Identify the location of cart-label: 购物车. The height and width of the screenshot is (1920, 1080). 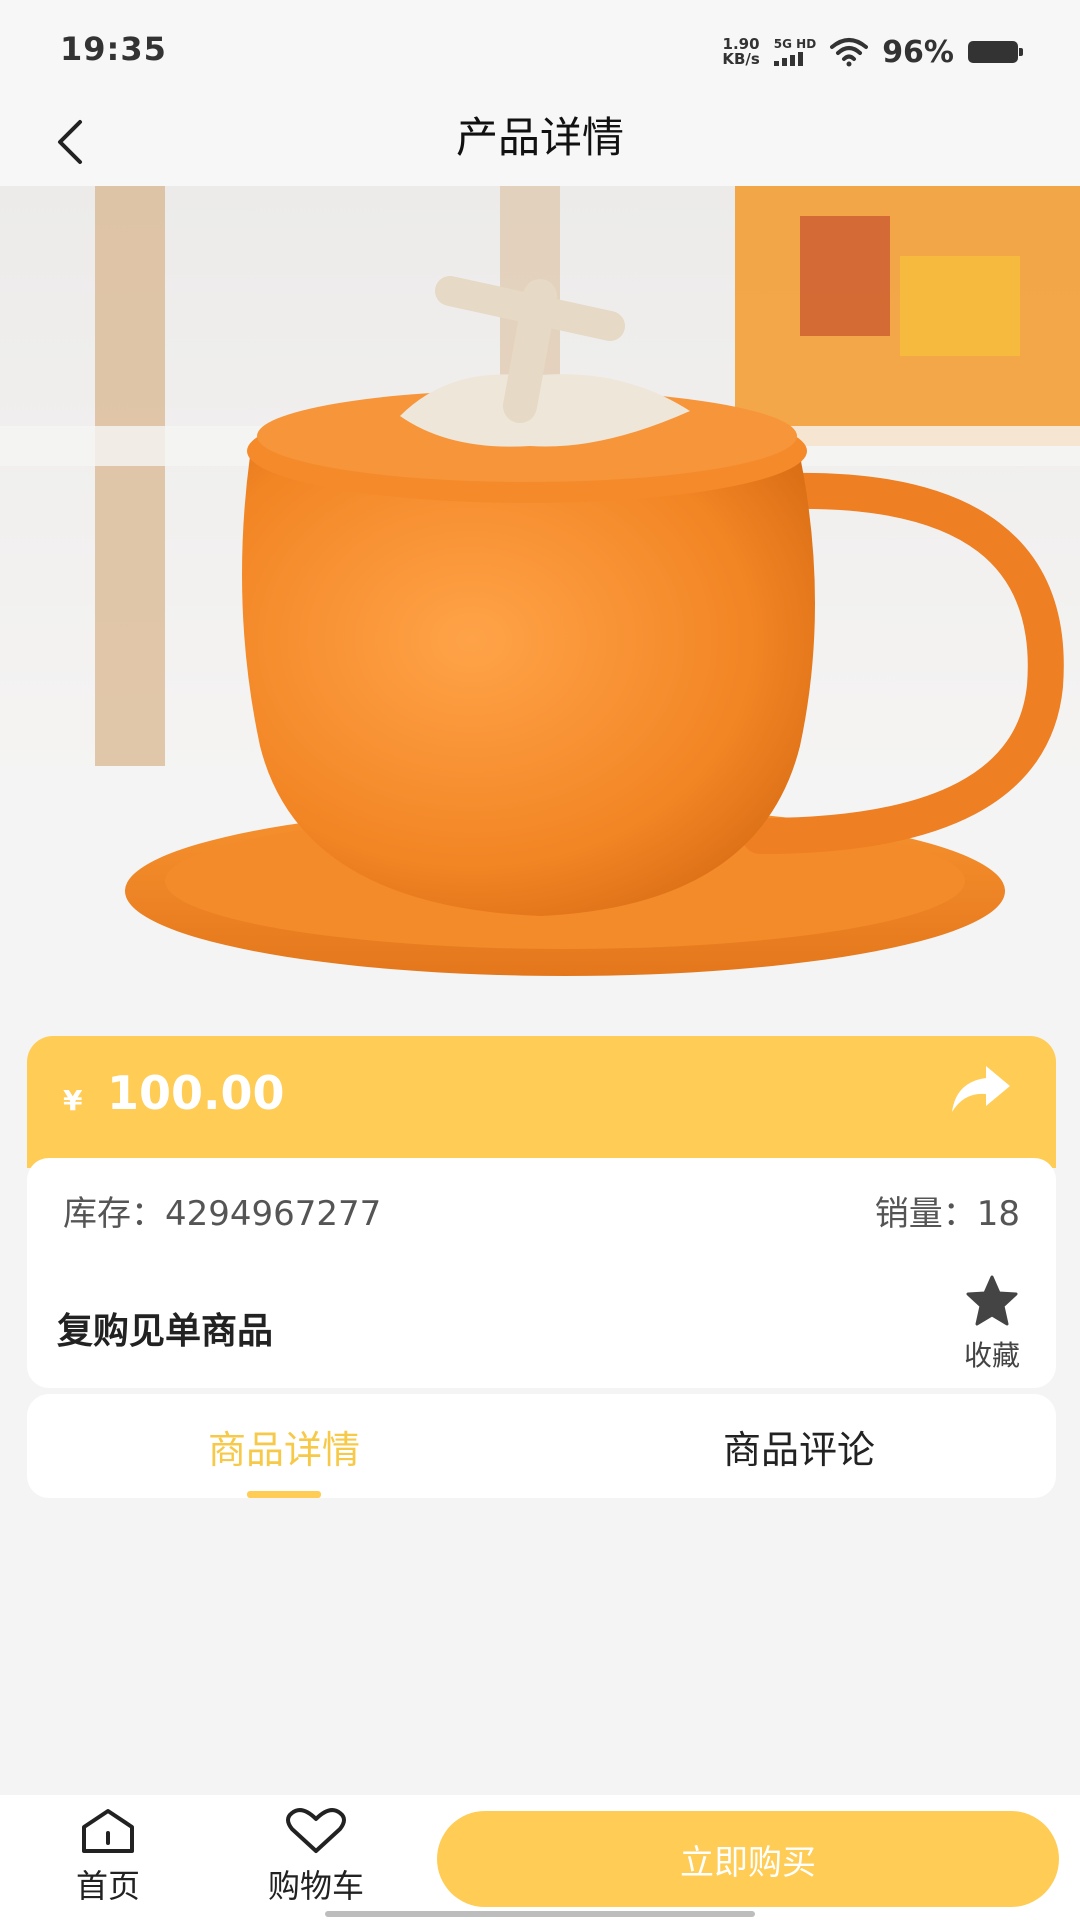
(315, 1886).